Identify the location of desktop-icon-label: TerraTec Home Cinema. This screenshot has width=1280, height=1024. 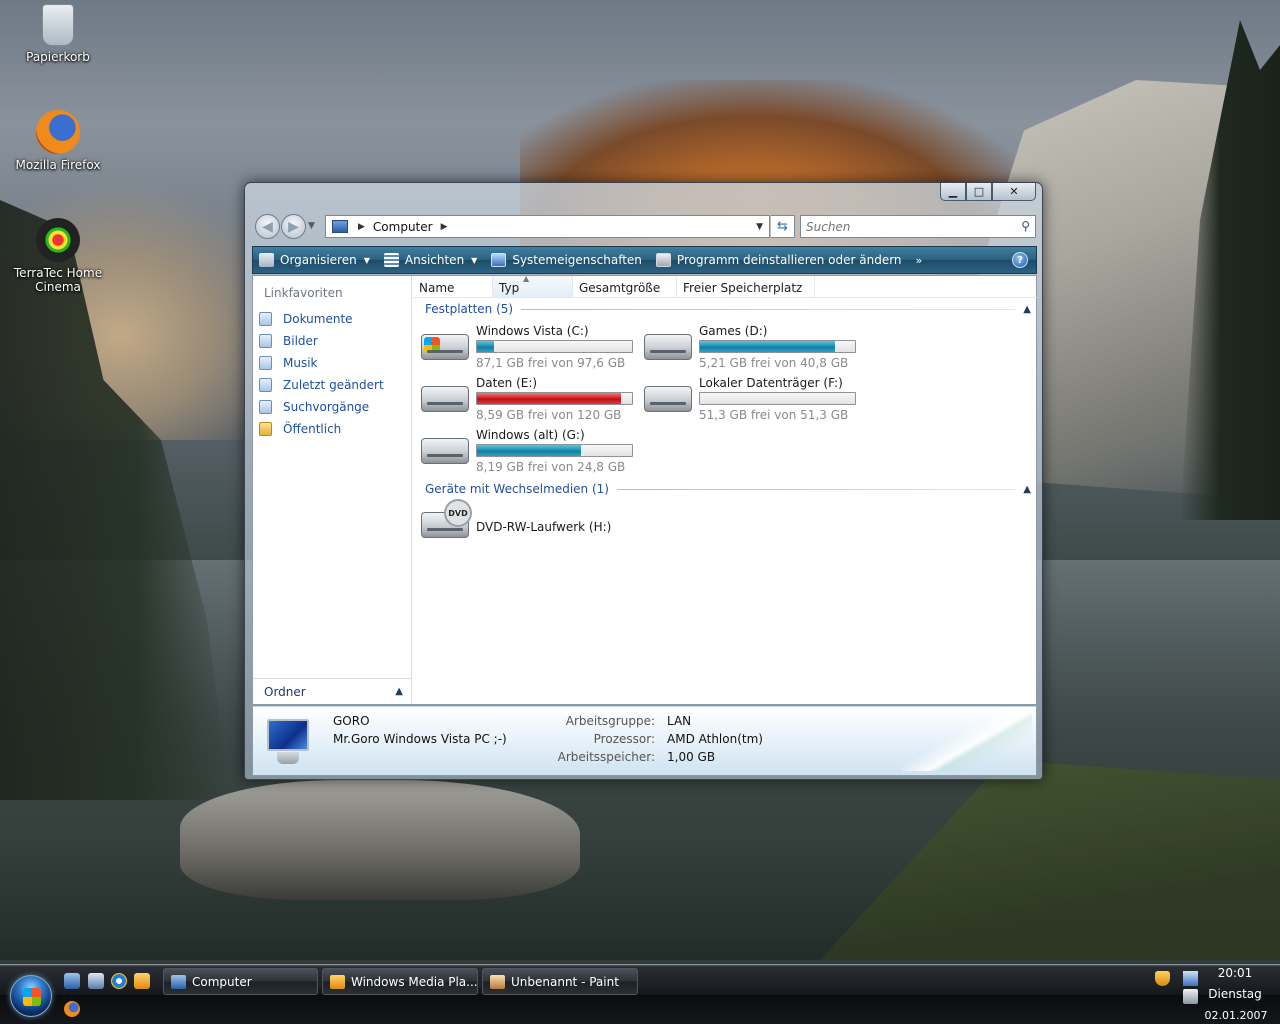
(58, 280).